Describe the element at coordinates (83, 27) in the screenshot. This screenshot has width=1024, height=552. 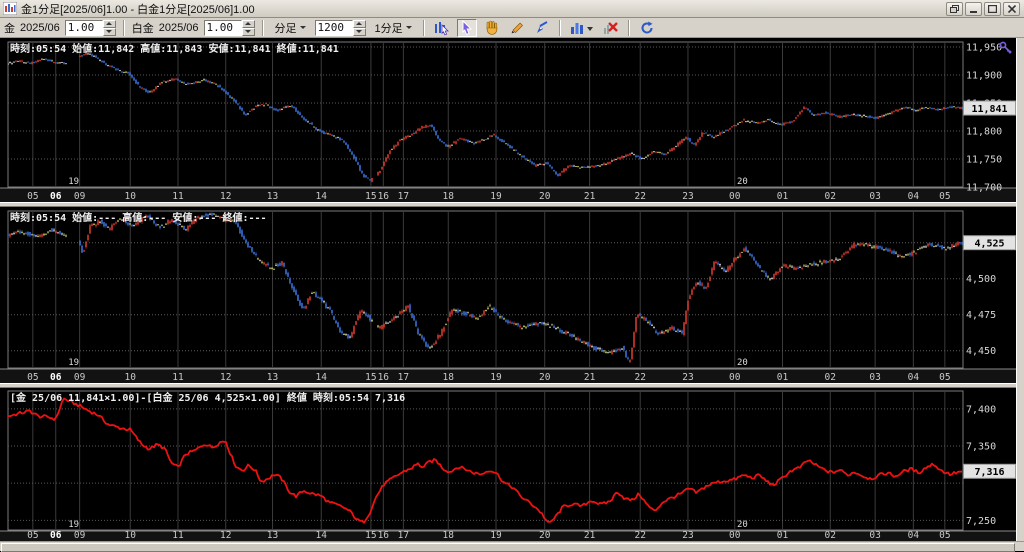
I see `gold-multiplier-value: 1.00` at that location.